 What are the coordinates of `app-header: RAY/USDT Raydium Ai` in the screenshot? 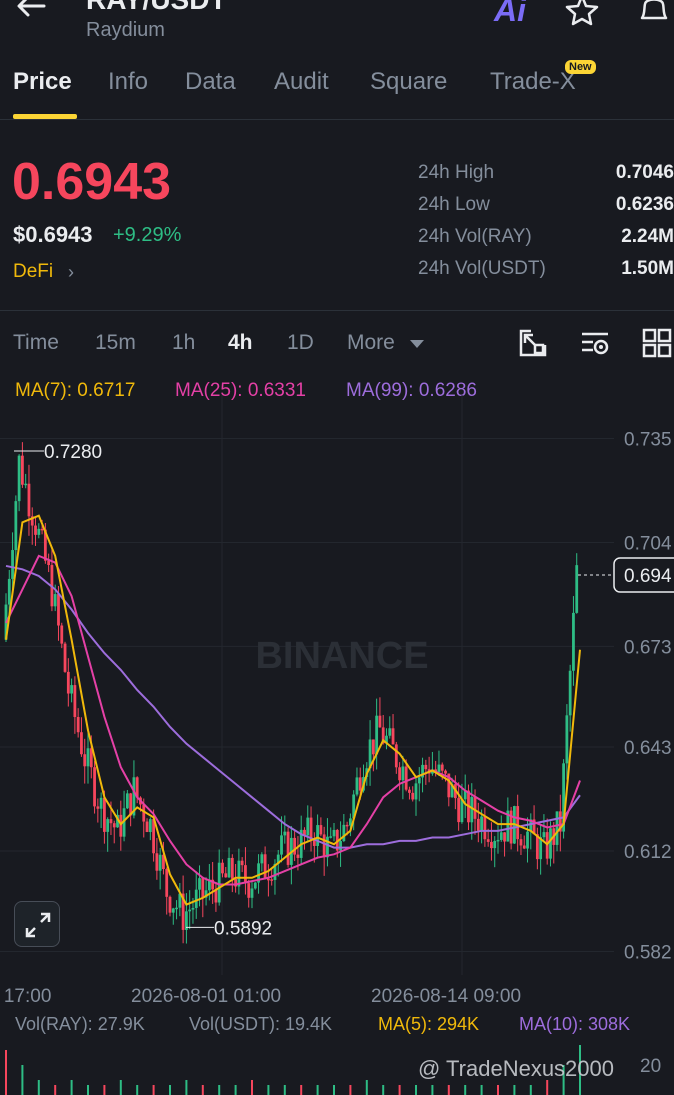 It's located at (337, 24).